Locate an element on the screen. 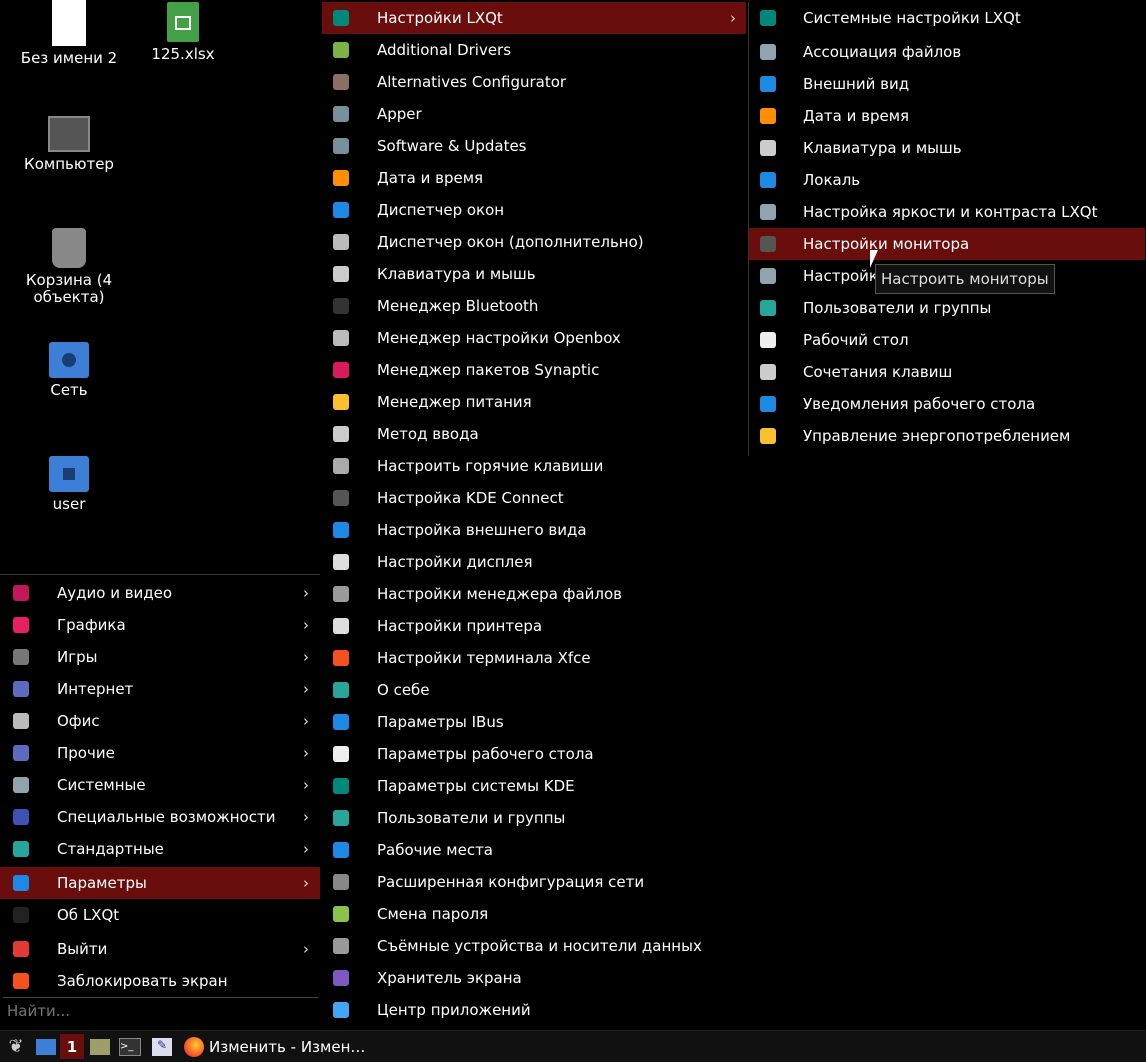  lxqt-menu-item: Пользователи и группы is located at coordinates (947, 308).